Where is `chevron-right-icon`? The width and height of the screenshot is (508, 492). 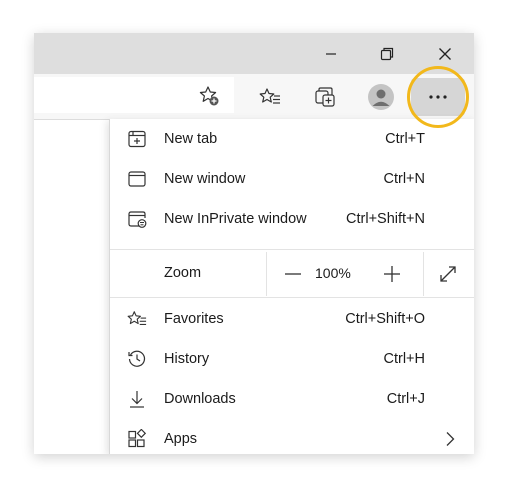
chevron-right-icon is located at coordinates (450, 439).